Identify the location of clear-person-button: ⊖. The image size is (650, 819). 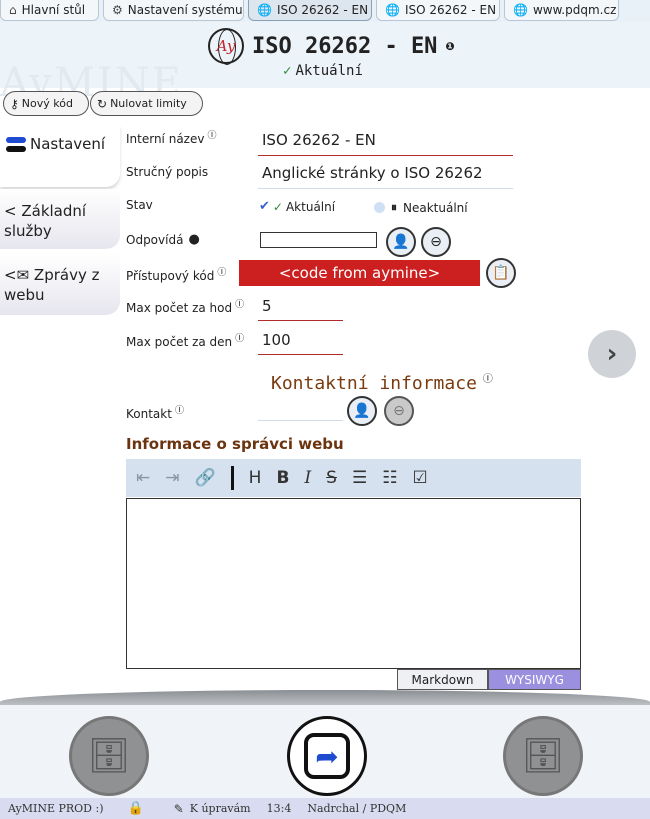
(436, 242).